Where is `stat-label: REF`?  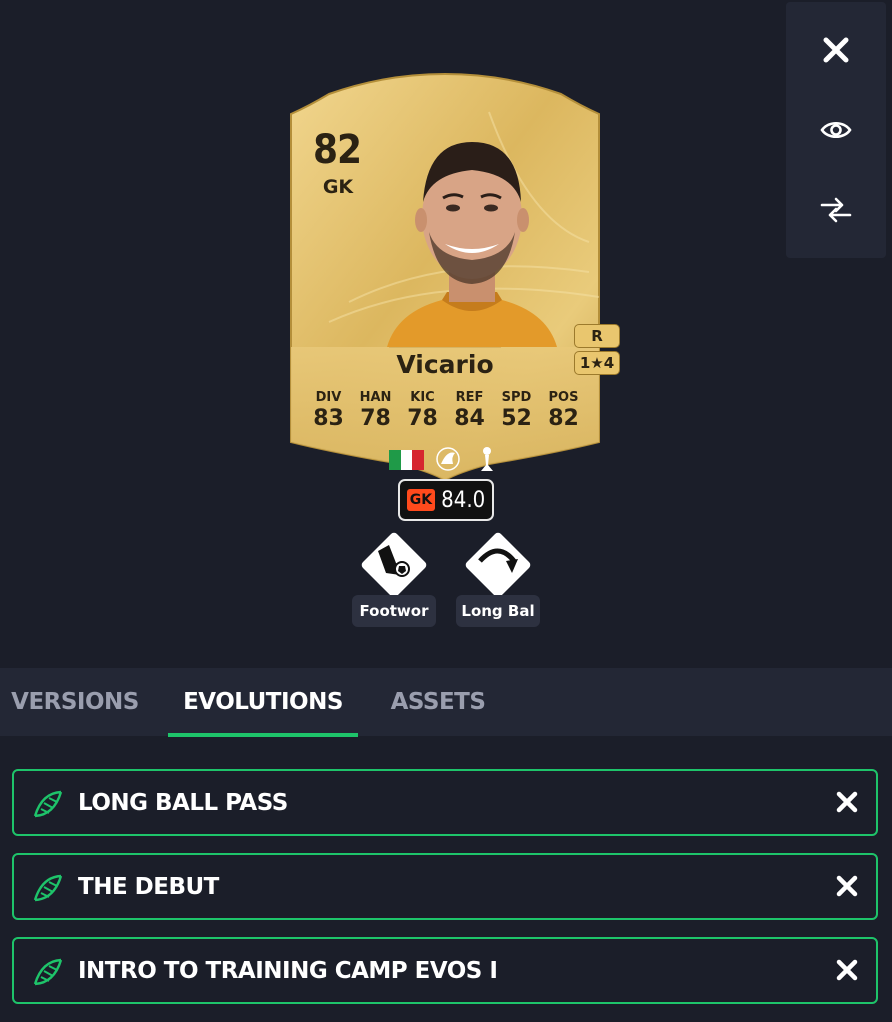
stat-label: REF is located at coordinates (469, 397).